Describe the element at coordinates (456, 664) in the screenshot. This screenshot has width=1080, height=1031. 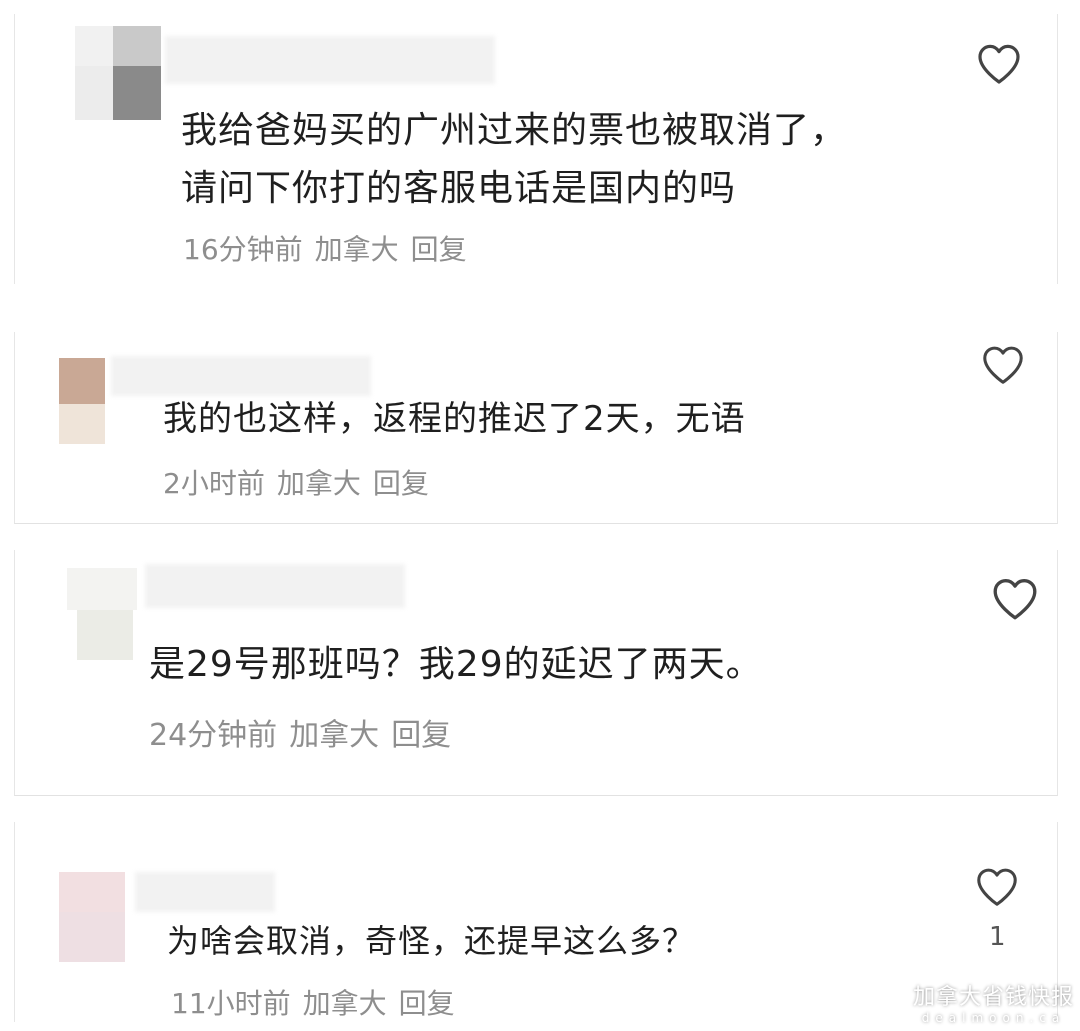
I see `comment-text: 是29号那班吗？我29的延迟了两天。` at that location.